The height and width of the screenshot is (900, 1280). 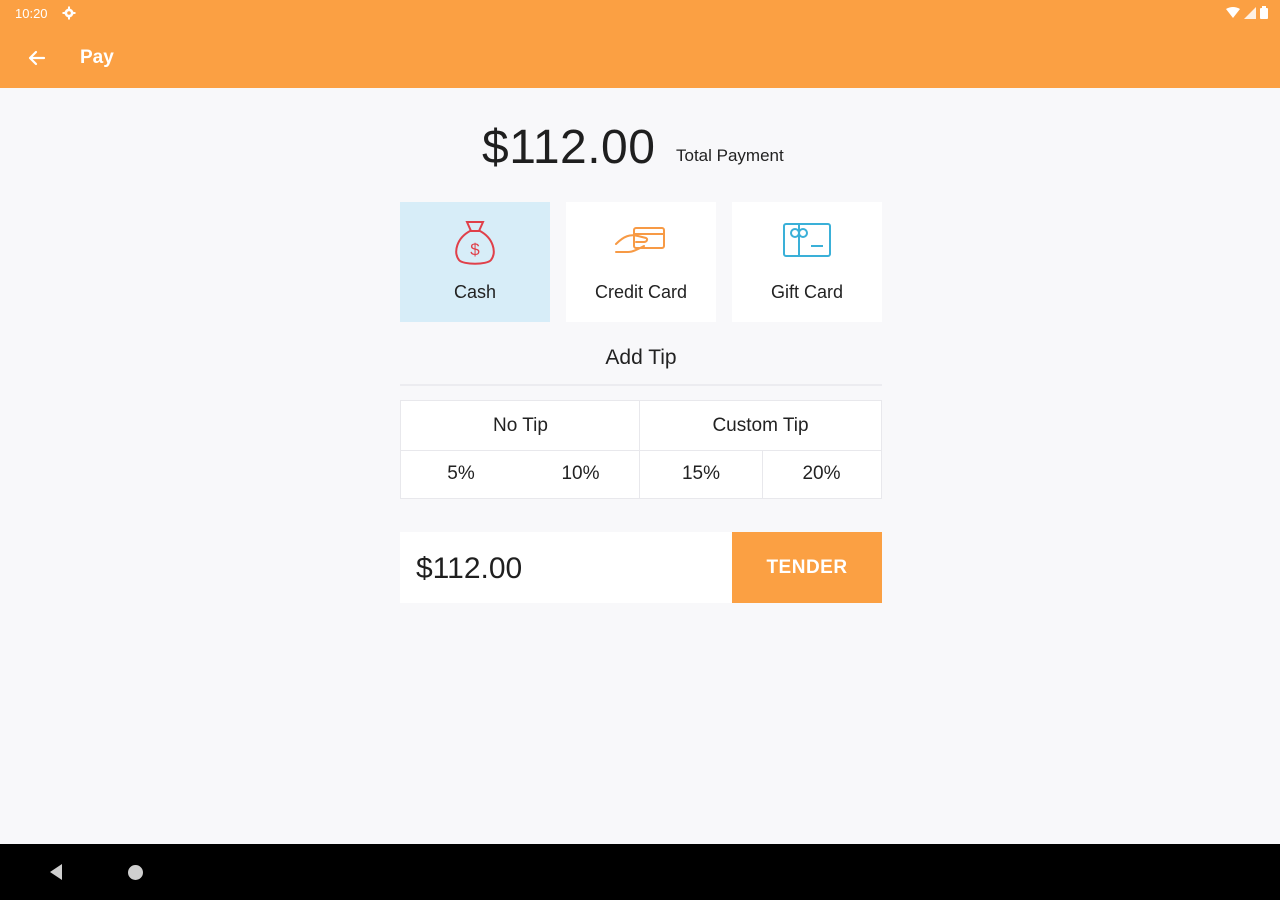 I want to click on wifi-icon, so click(x=1233, y=12).